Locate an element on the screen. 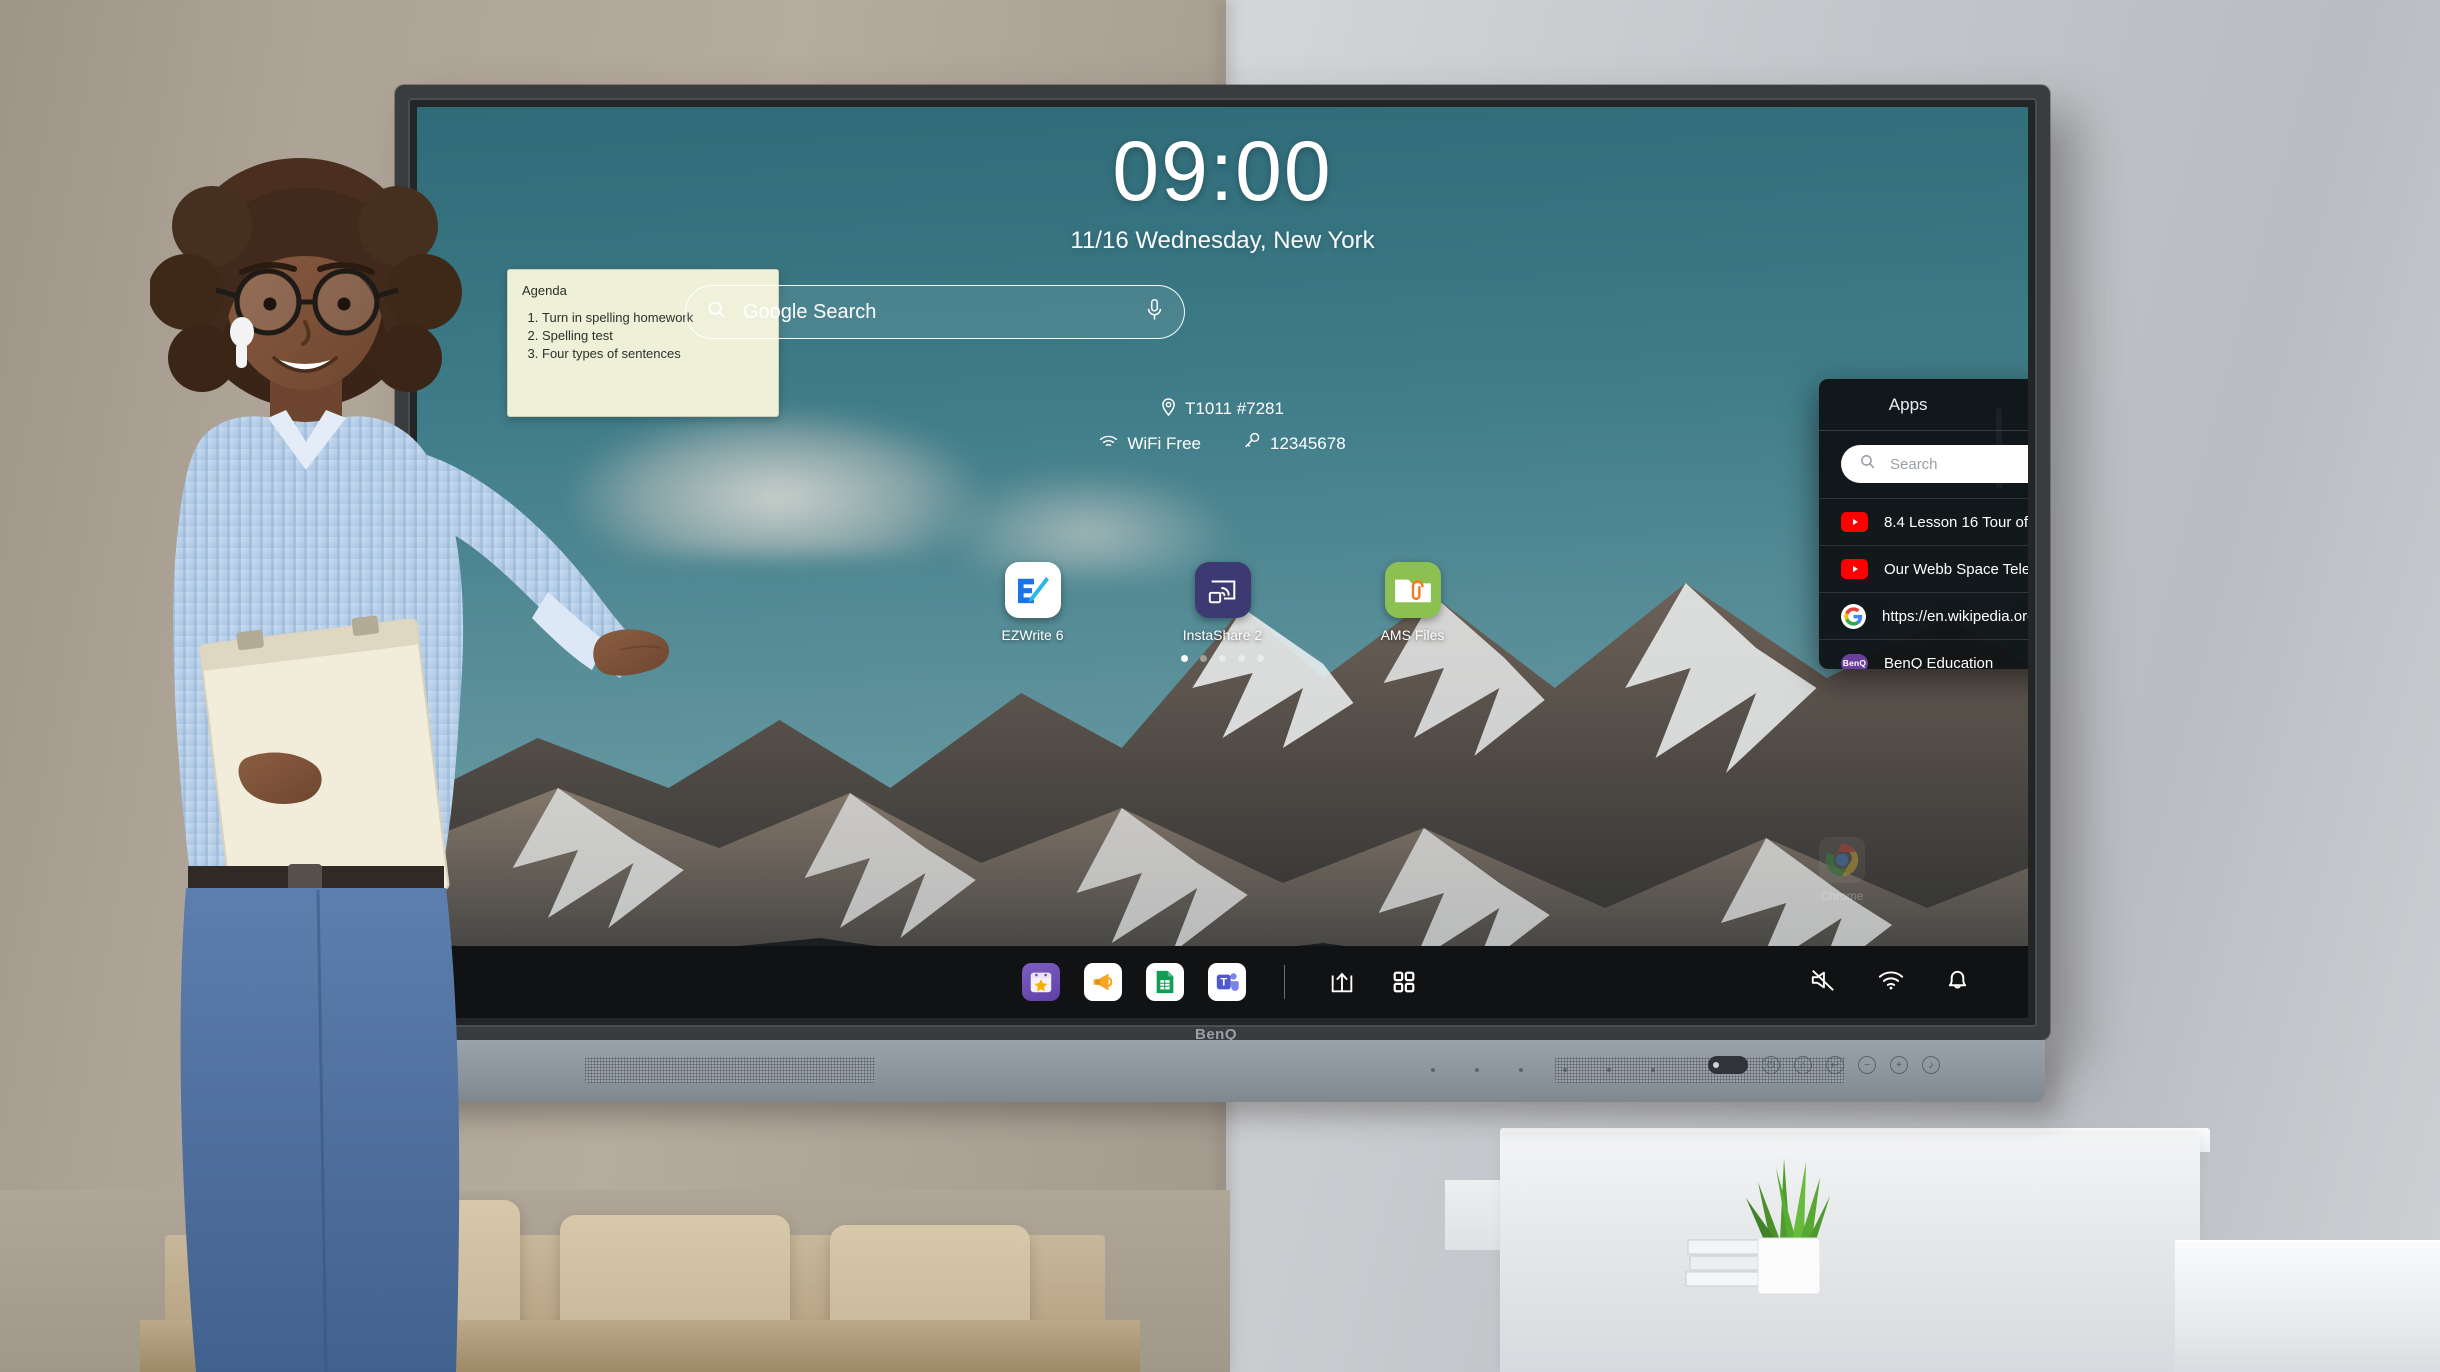  books-and-plant is located at coordinates (1757, 1226).